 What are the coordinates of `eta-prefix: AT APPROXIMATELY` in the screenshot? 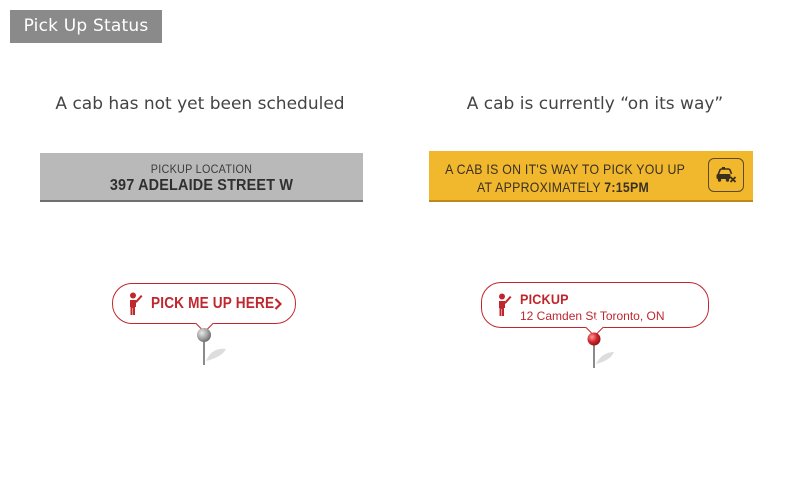 It's located at (540, 187).